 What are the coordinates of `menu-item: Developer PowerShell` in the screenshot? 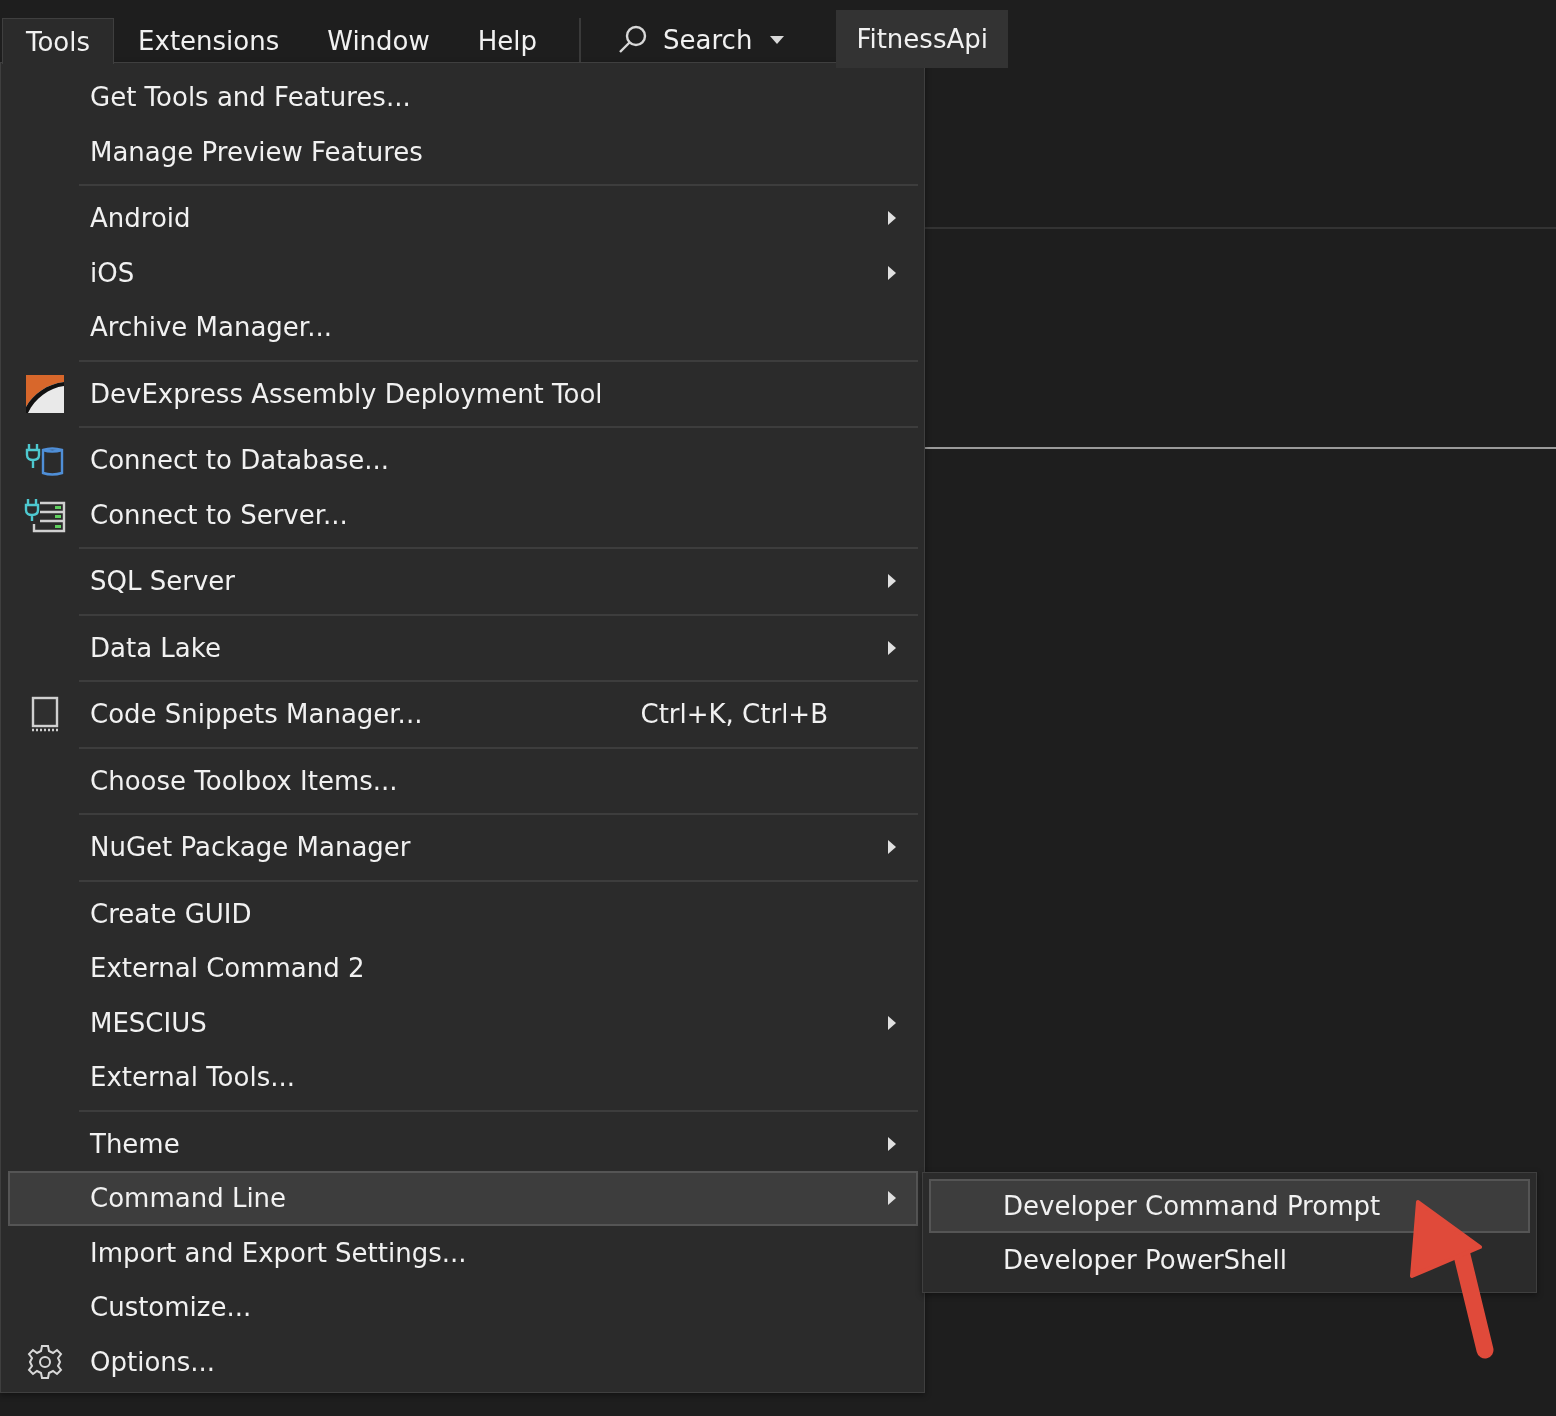 It's located at (1229, 1260).